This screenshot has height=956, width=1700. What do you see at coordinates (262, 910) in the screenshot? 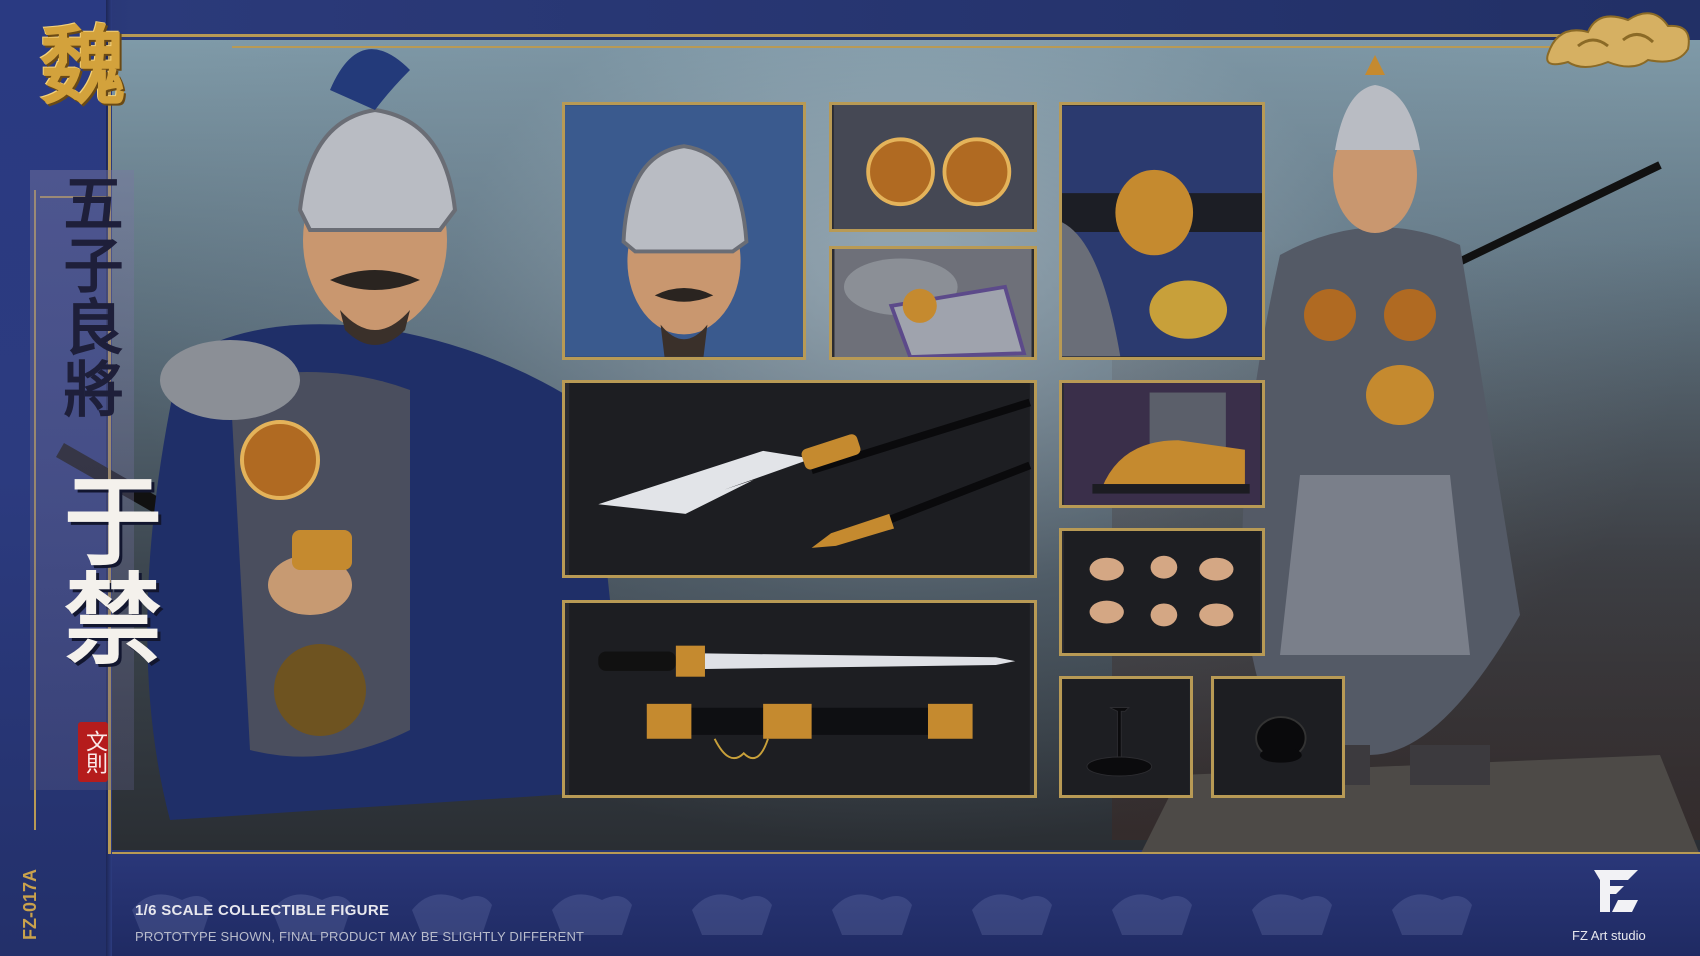
I see `scale-label: 1/6 SCALE COLLECTIBLE FIGURE` at bounding box center [262, 910].